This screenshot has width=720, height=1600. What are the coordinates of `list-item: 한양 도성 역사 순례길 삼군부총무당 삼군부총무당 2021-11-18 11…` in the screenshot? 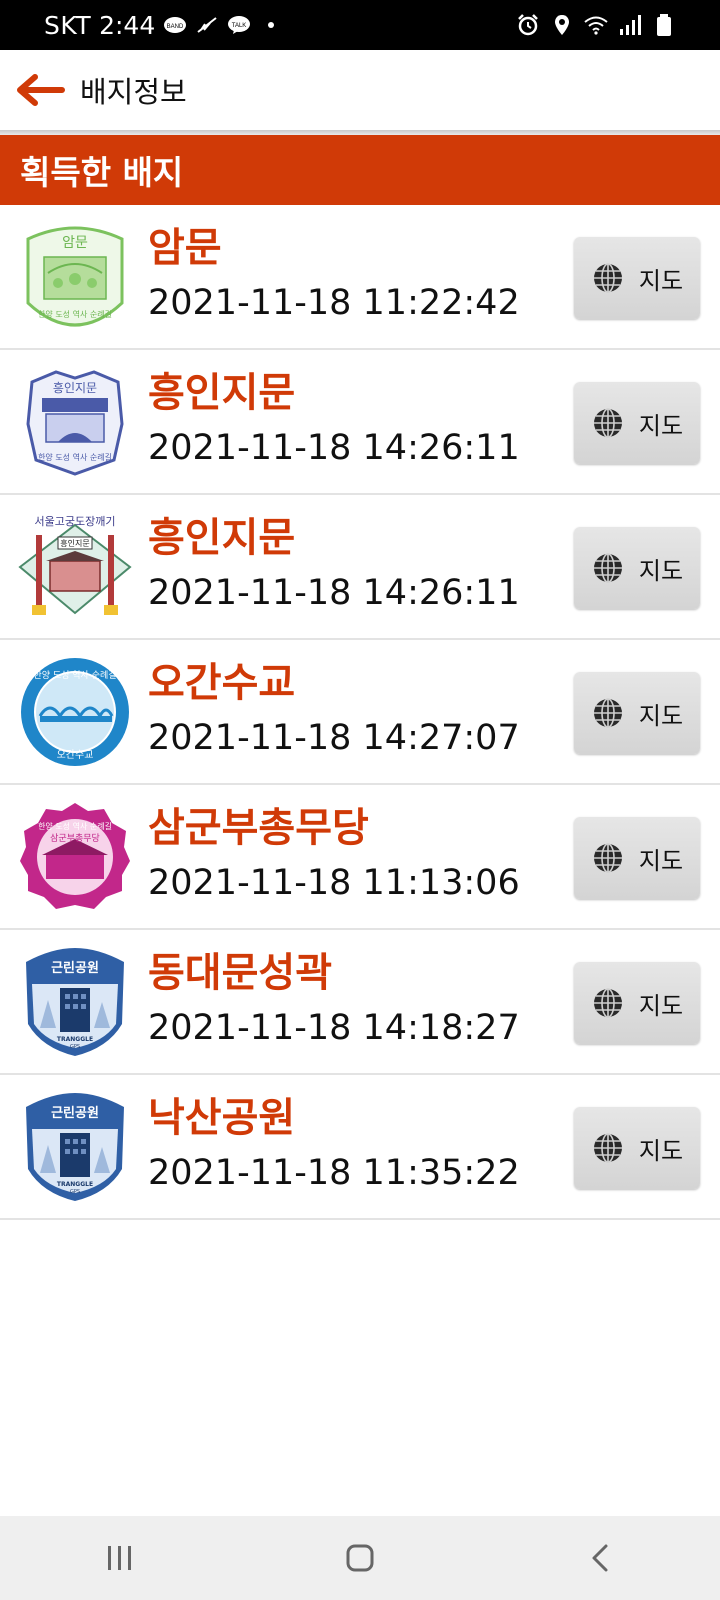 It's located at (360, 857).